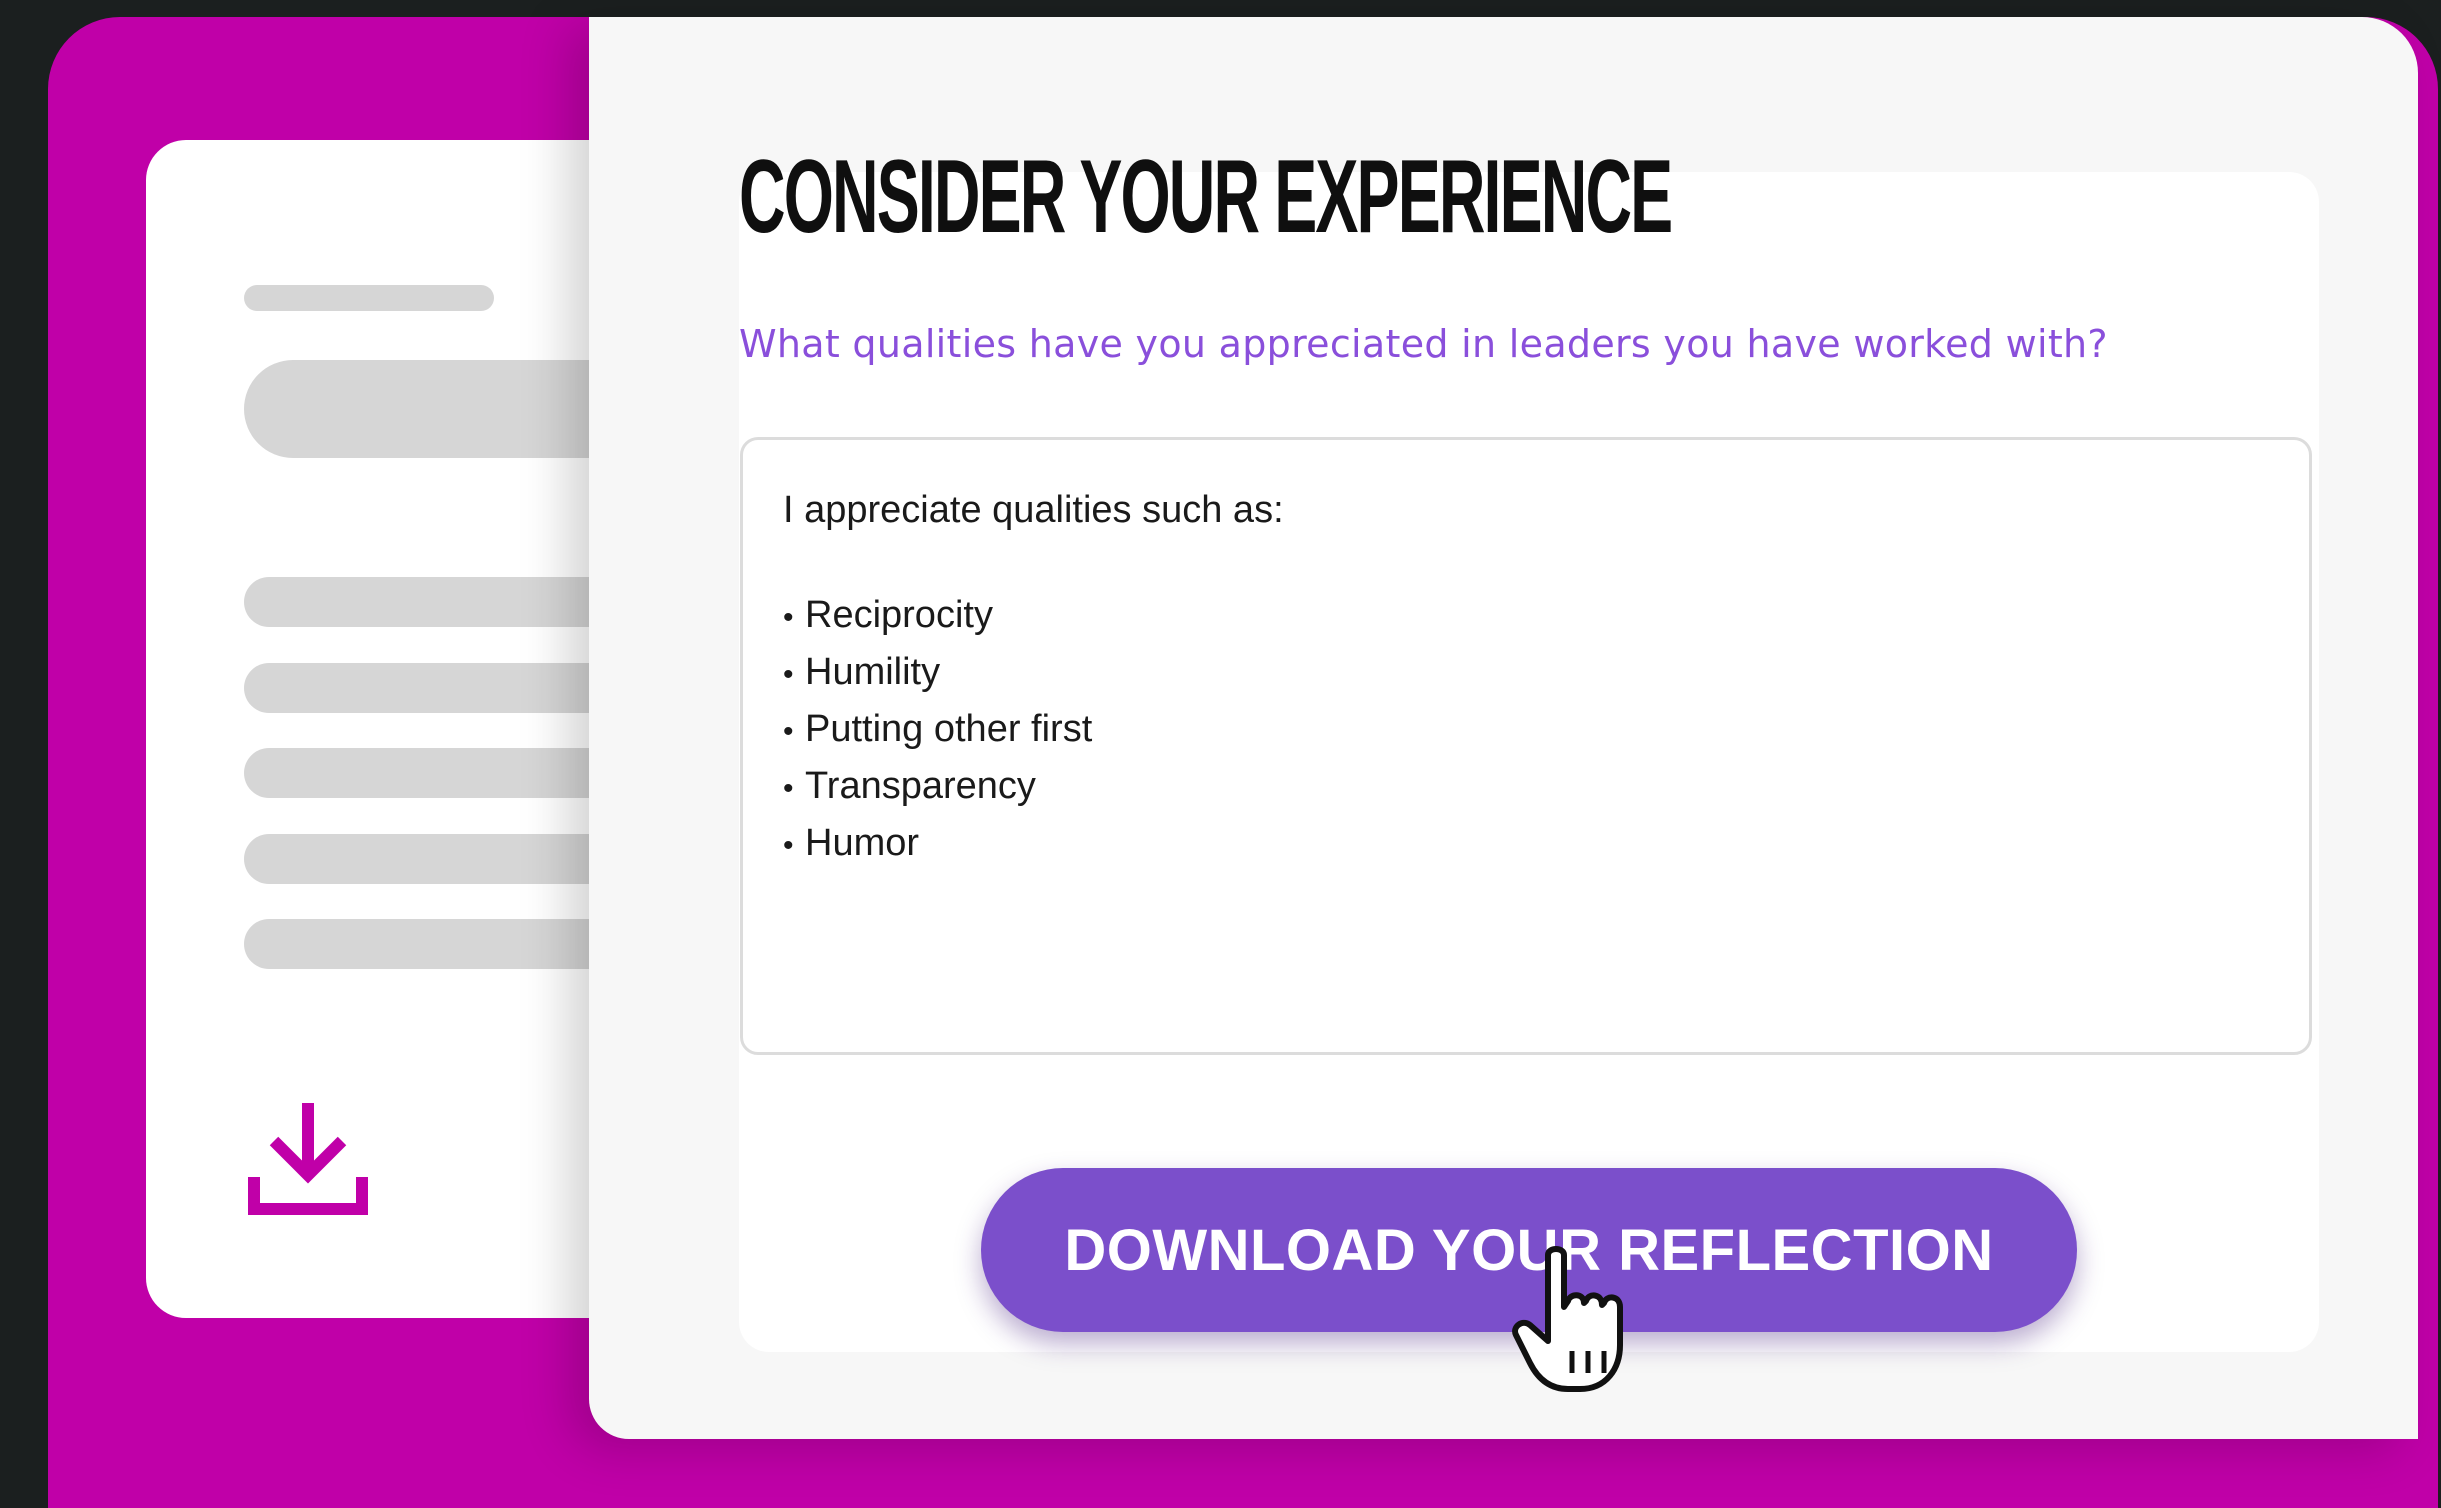  Describe the element at coordinates (862, 842) in the screenshot. I see `answer-item-text: Humor` at that location.